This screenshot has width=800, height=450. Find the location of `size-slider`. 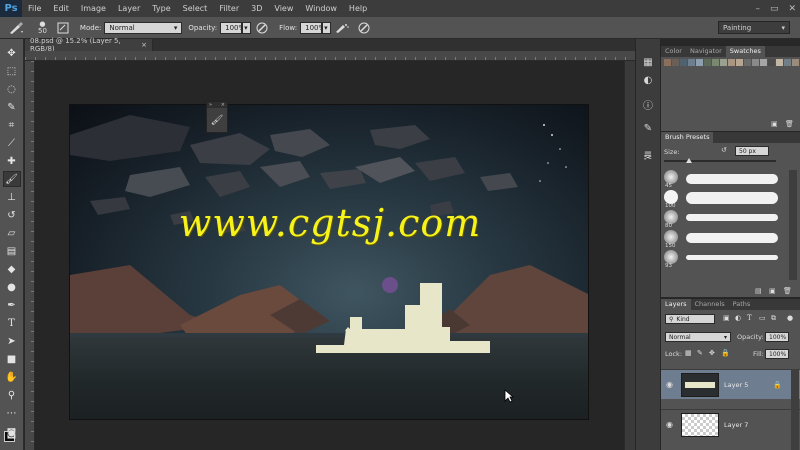

size-slider is located at coordinates (720, 161).